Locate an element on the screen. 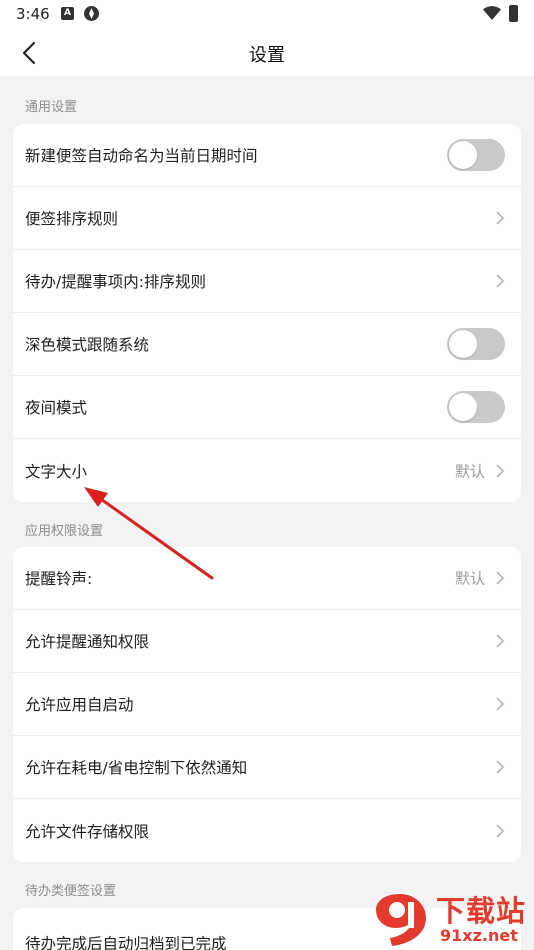 This screenshot has width=534, height=950. setting-label: 待办完成后自动归档到已完成 is located at coordinates (126, 941).